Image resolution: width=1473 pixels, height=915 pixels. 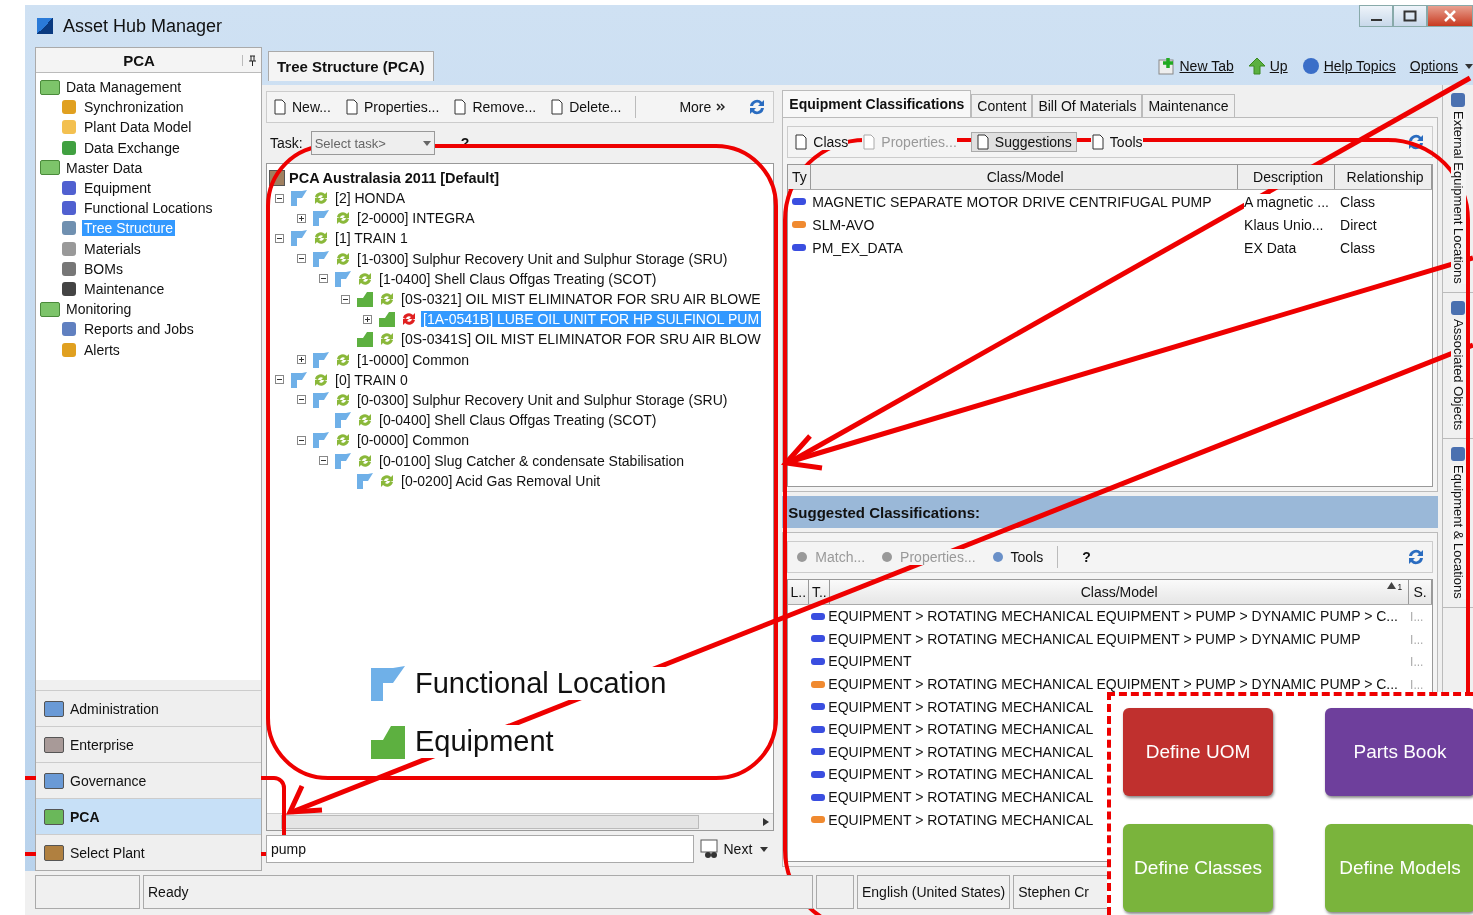 What do you see at coordinates (104, 167) in the screenshot?
I see `nav-item: Master Data` at bounding box center [104, 167].